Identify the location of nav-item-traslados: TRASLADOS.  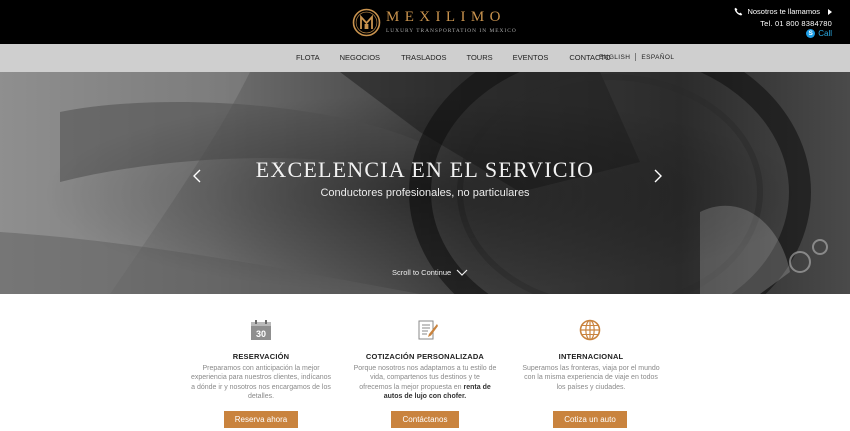
(423, 58).